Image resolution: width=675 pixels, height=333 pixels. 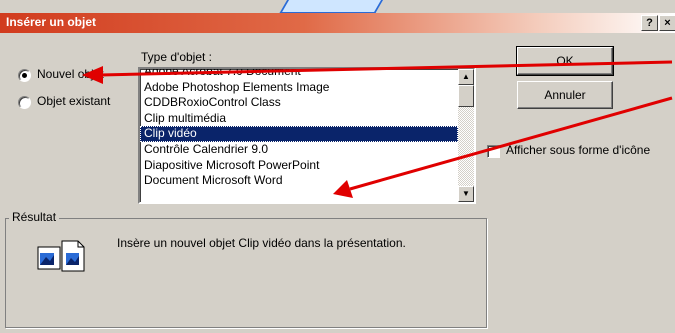 I want to click on display-as-icon-label: Afficher sous forme d'icône, so click(x=578, y=150).